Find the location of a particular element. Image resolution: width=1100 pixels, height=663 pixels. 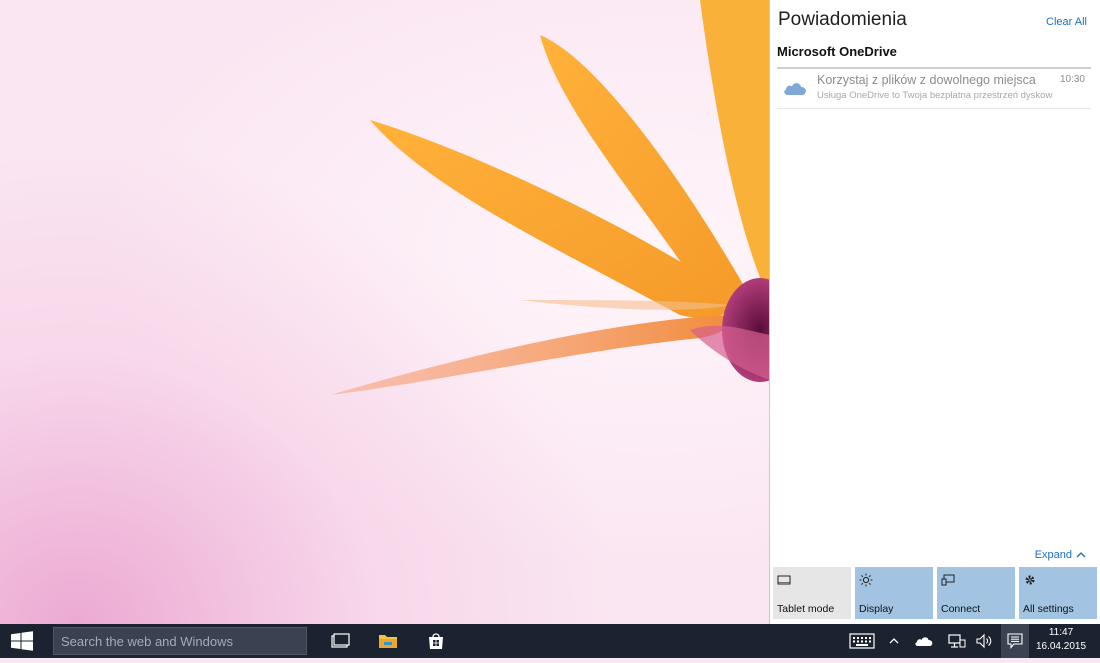

connect-icon is located at coordinates (948, 579).